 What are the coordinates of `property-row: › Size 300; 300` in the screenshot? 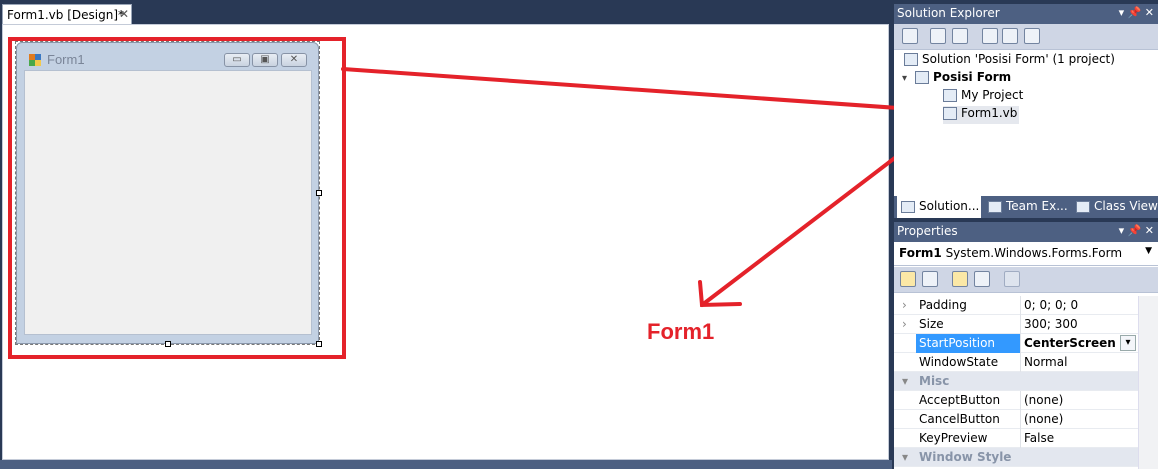 It's located at (1026, 324).